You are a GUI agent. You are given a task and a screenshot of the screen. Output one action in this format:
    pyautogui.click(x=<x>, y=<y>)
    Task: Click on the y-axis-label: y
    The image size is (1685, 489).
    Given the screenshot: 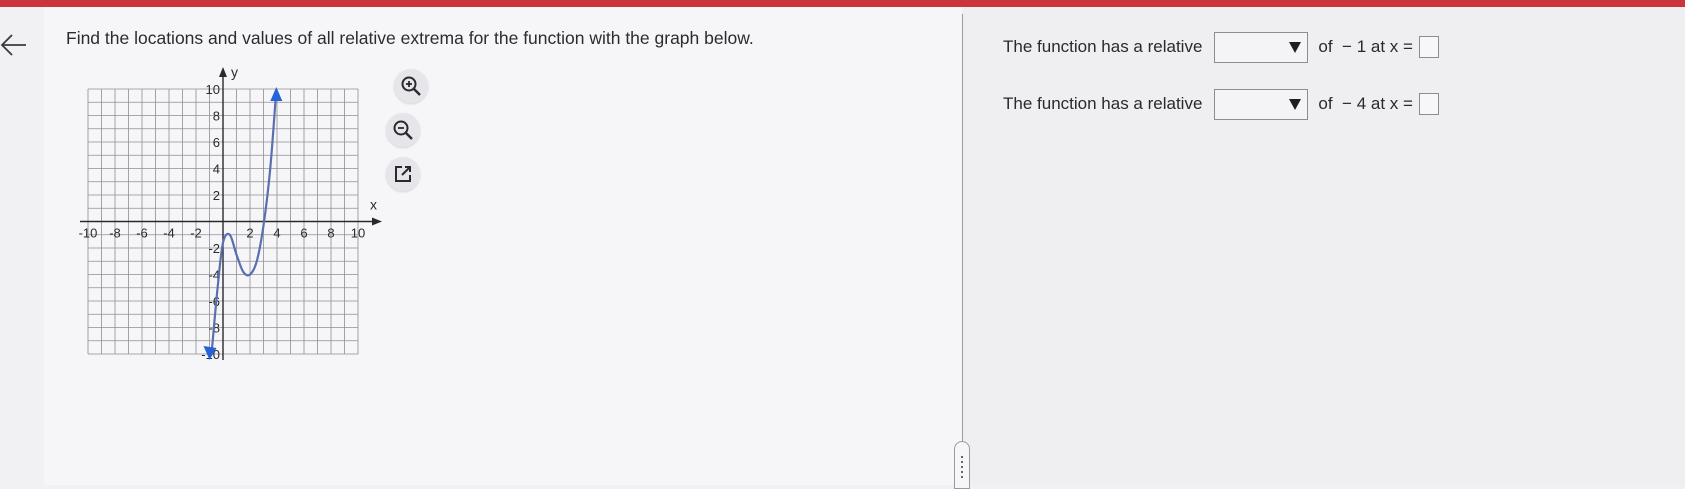 What is the action you would take?
    pyautogui.click(x=234, y=72)
    